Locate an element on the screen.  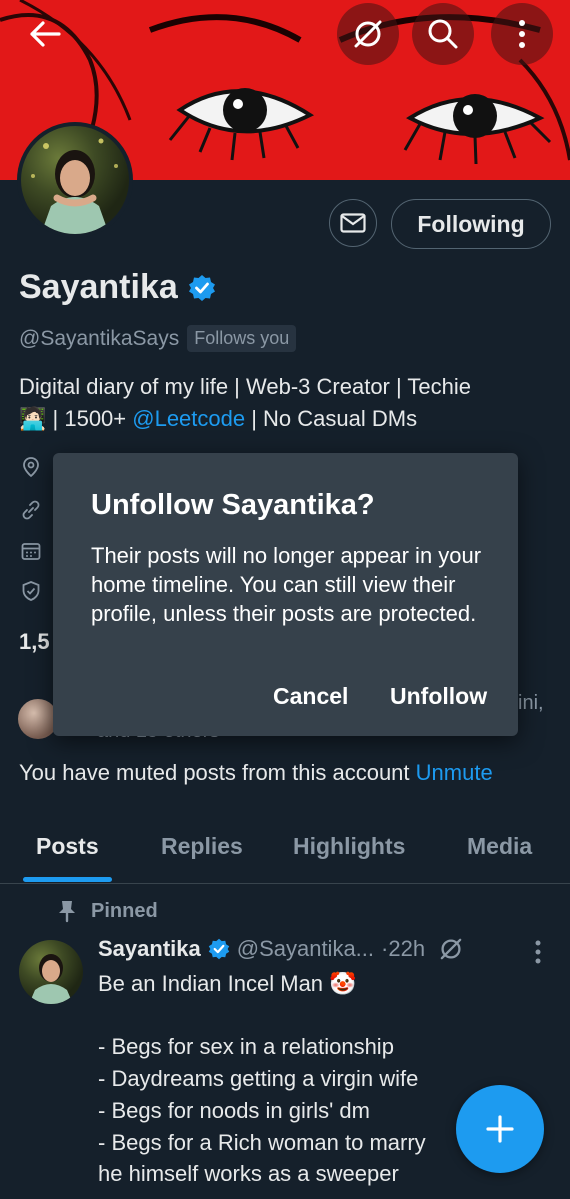
dialog-title: Unfollow Sayantika? is located at coordinates (233, 505).